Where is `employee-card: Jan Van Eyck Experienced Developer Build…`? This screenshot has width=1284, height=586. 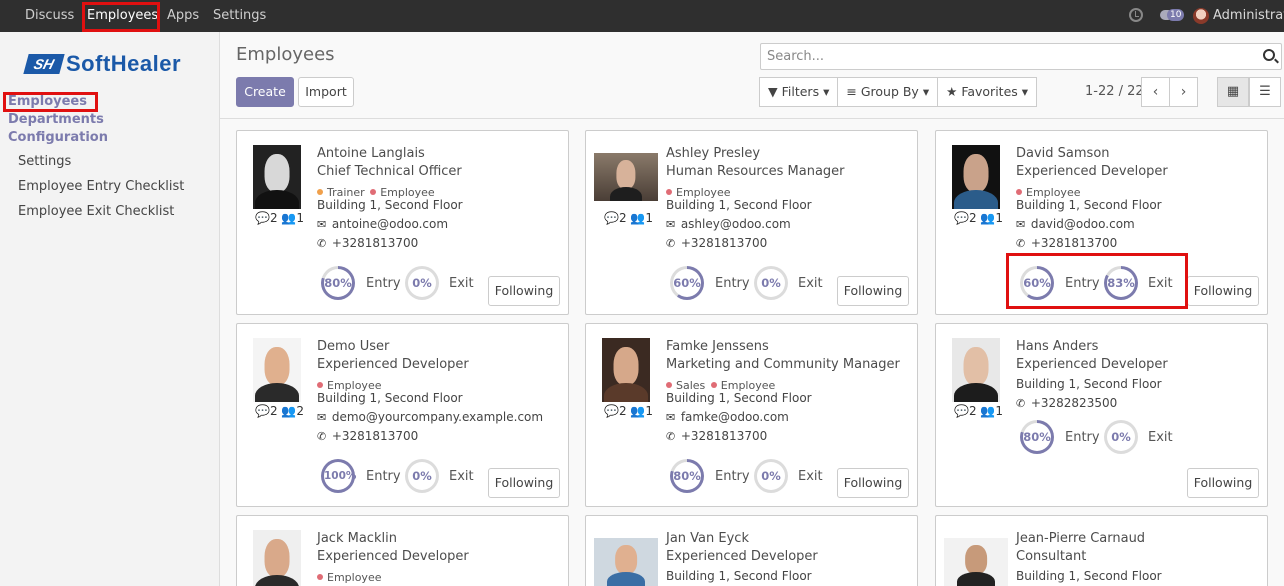
employee-card: Jan Van Eyck Experienced Developer Build… is located at coordinates (751, 550).